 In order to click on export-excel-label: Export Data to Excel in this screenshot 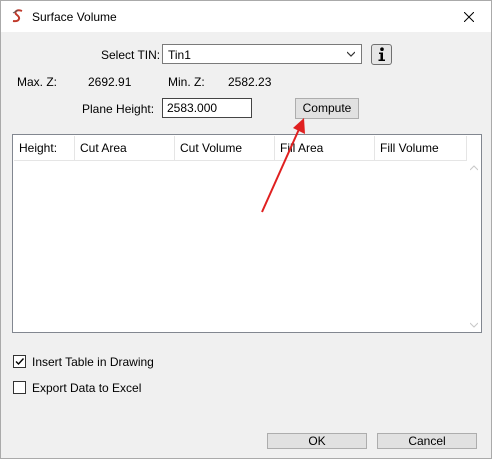, I will do `click(87, 388)`.